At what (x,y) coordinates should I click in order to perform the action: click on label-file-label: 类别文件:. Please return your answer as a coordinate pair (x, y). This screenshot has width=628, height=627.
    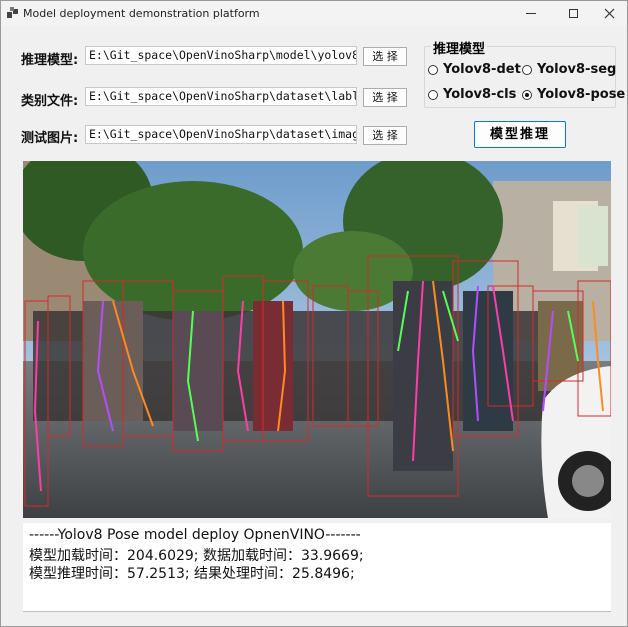
    Looking at the image, I should click on (50, 101).